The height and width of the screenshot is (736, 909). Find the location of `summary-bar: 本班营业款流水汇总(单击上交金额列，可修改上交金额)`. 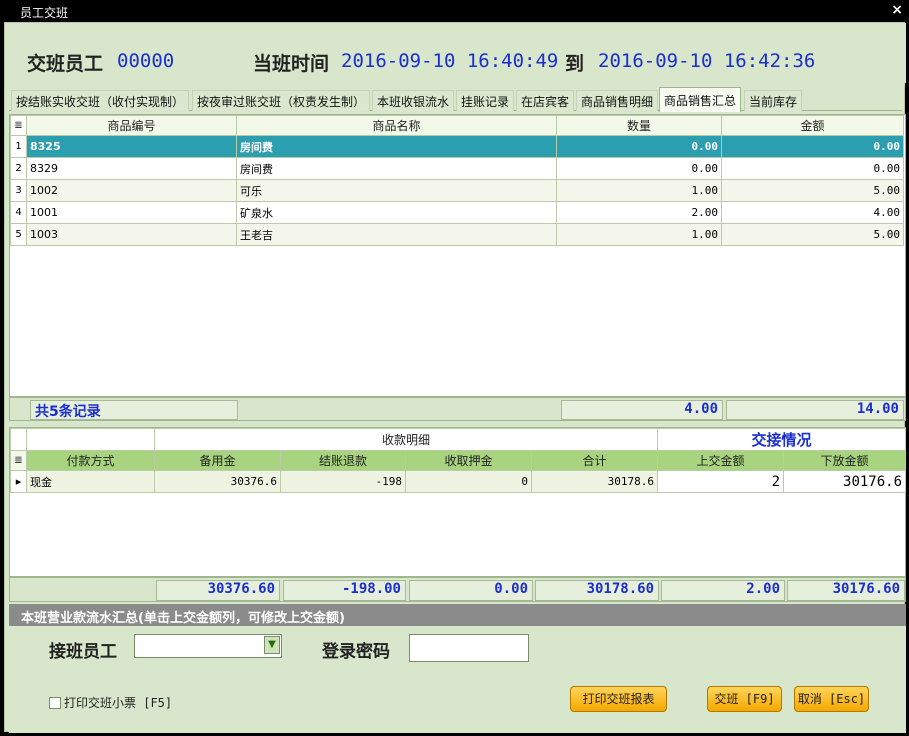

summary-bar: 本班营业款流水汇总(单击上交金额列，可修改上交金额) is located at coordinates (457, 615).